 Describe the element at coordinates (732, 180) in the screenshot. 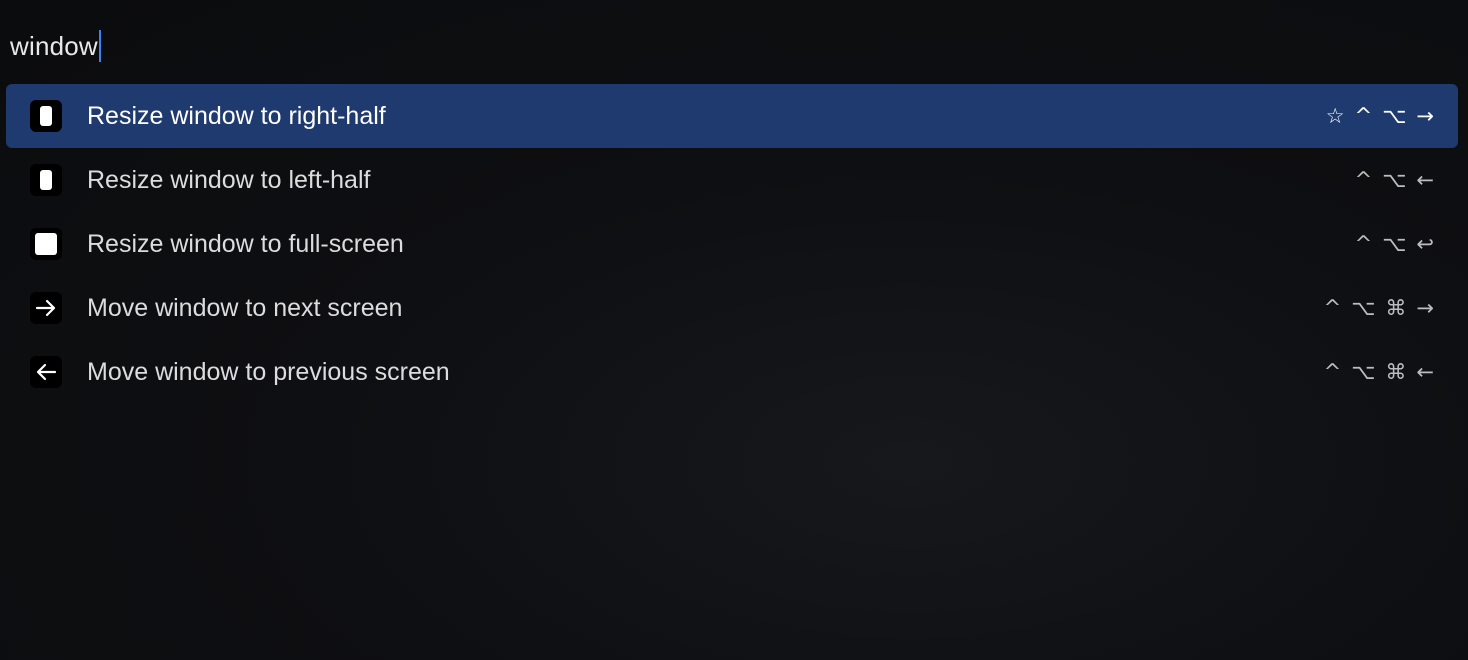

I see `result-item-resize-left-half: Resize window to left-half ^ ⌥ ←` at that location.